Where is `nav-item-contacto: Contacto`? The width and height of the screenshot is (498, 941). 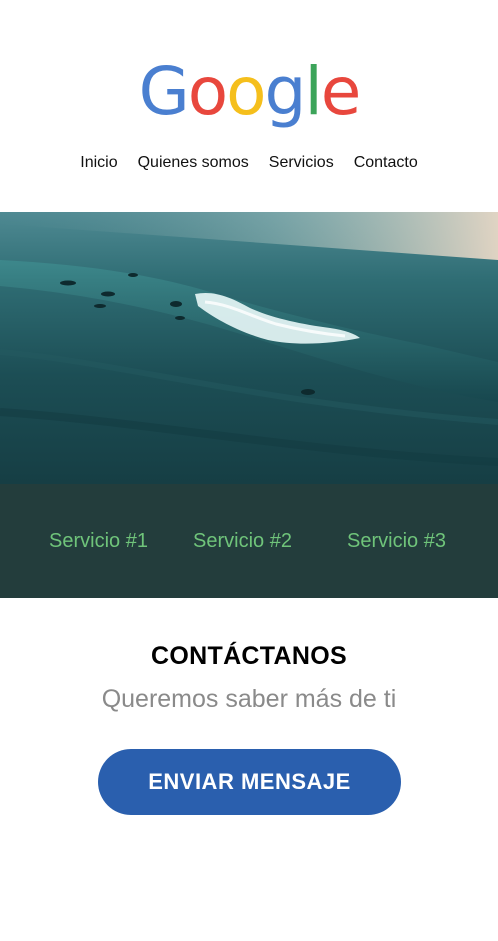
nav-item-contacto: Contacto is located at coordinates (386, 163).